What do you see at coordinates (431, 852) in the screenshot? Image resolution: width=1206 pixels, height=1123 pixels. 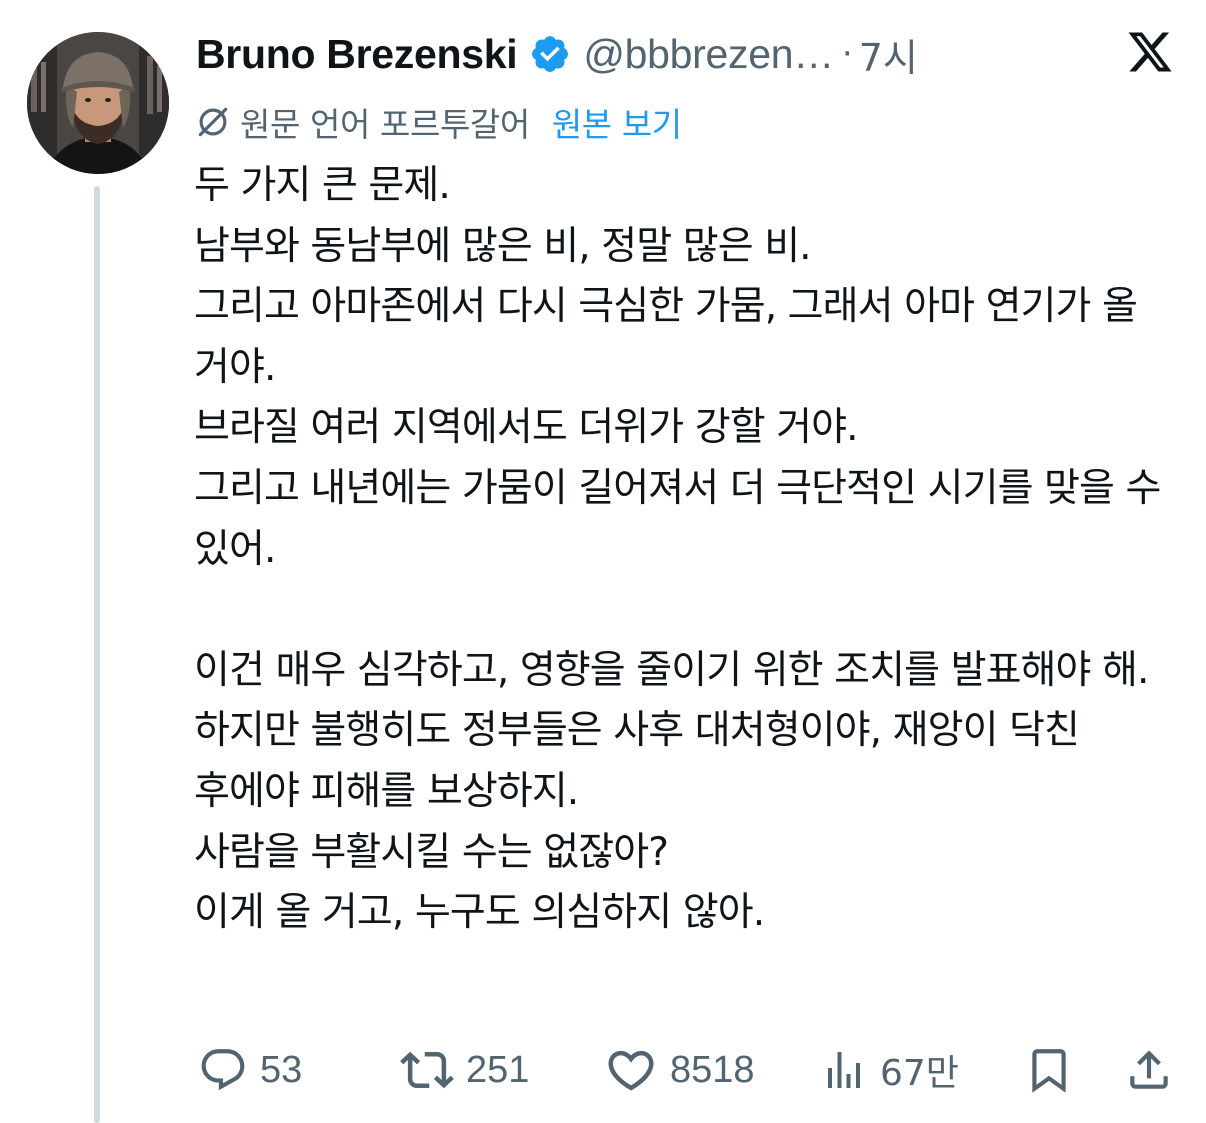 I see `tweet-line: 사람을 부활시킬 수는 없잖아?` at bounding box center [431, 852].